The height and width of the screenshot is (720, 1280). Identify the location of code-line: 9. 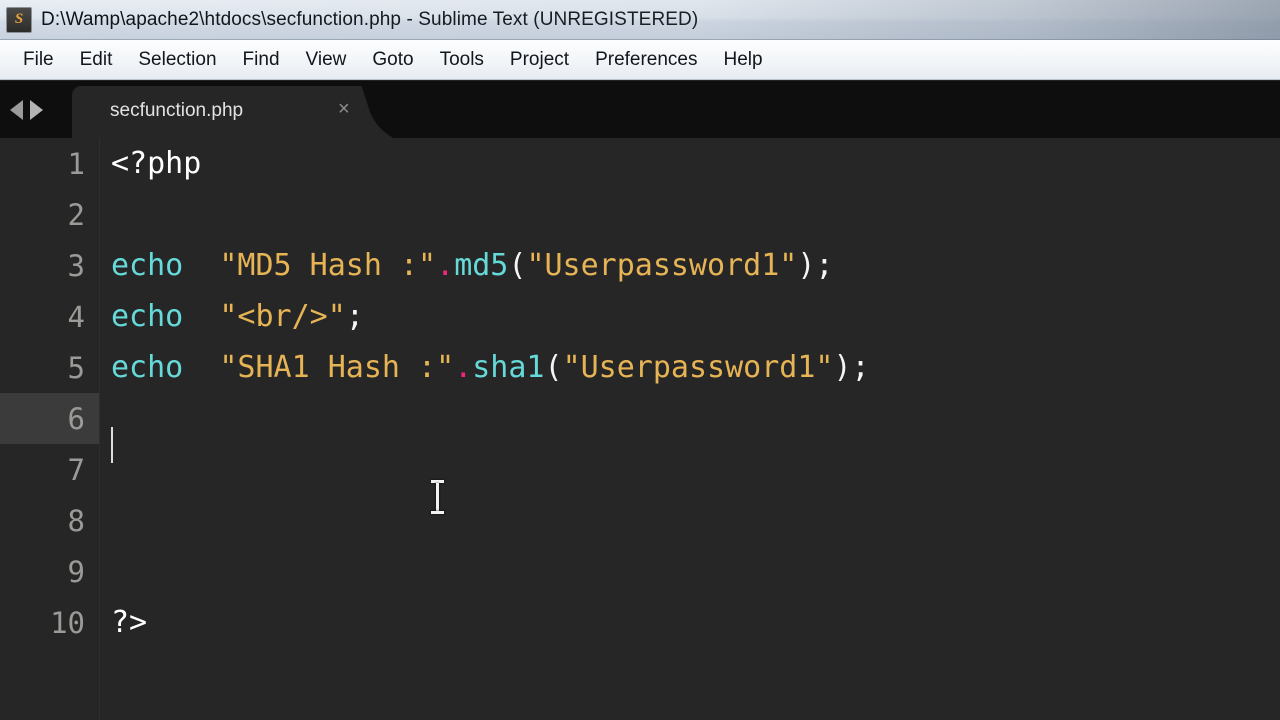
(640, 571).